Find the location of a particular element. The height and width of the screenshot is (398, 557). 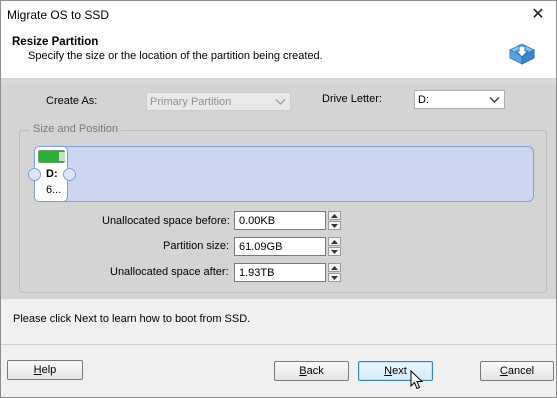

back-button: Back is located at coordinates (311, 371).